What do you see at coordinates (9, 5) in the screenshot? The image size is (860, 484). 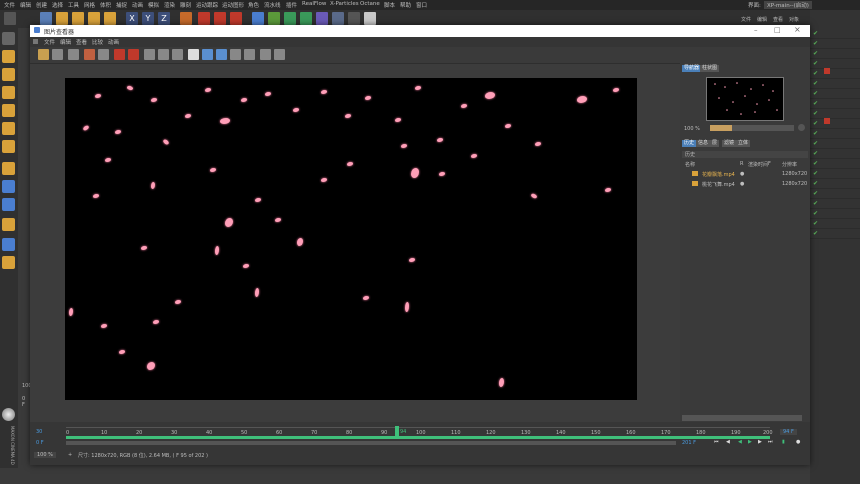 I see `menu-file: 文件` at bounding box center [9, 5].